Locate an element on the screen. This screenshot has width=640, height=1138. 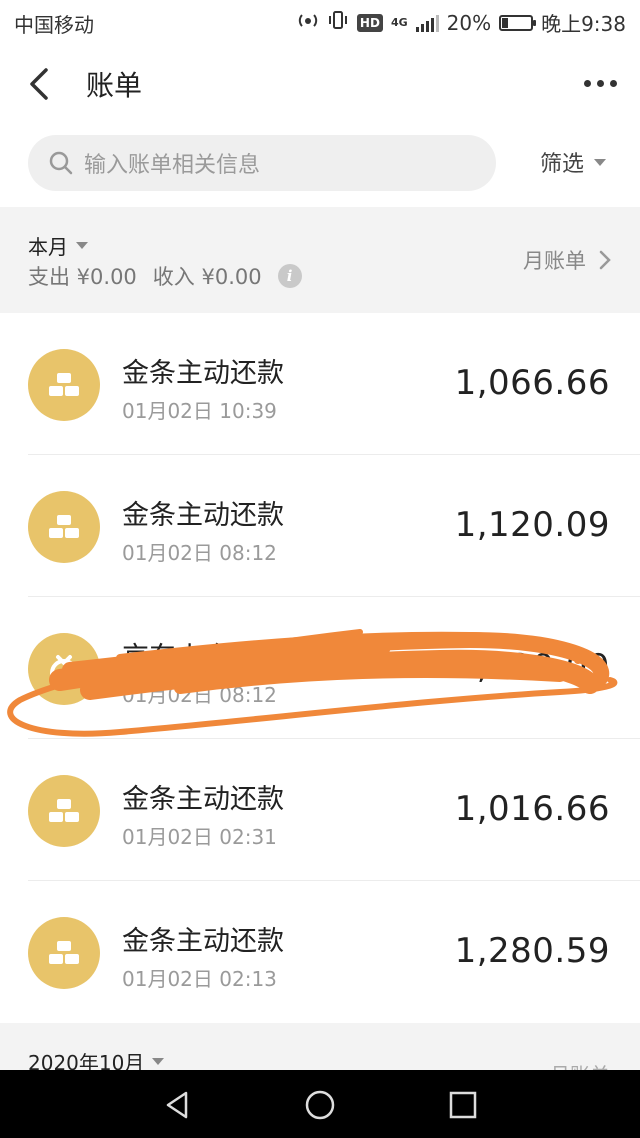
transaction-amount: 1,016.66 is located at coordinates (532, 809).